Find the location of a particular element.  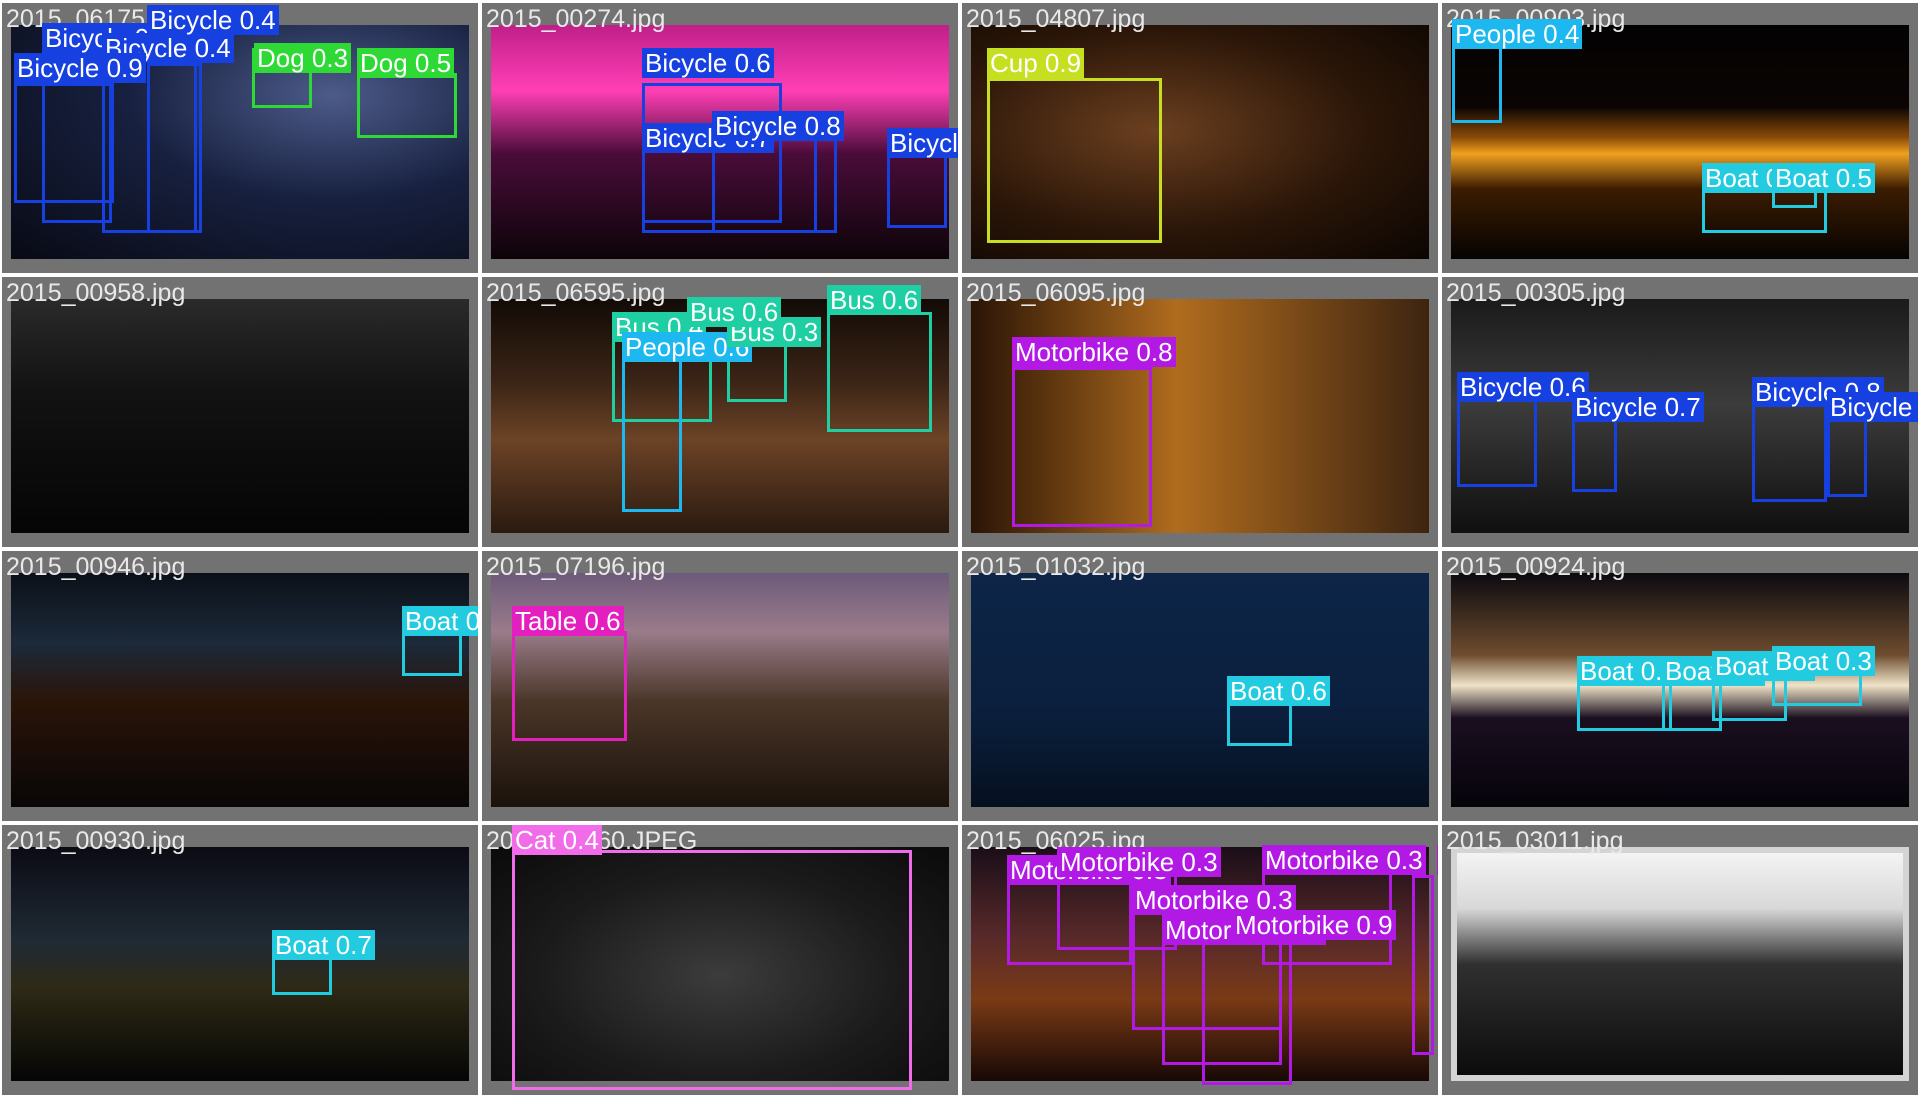

bbox-cup is located at coordinates (1074, 160).